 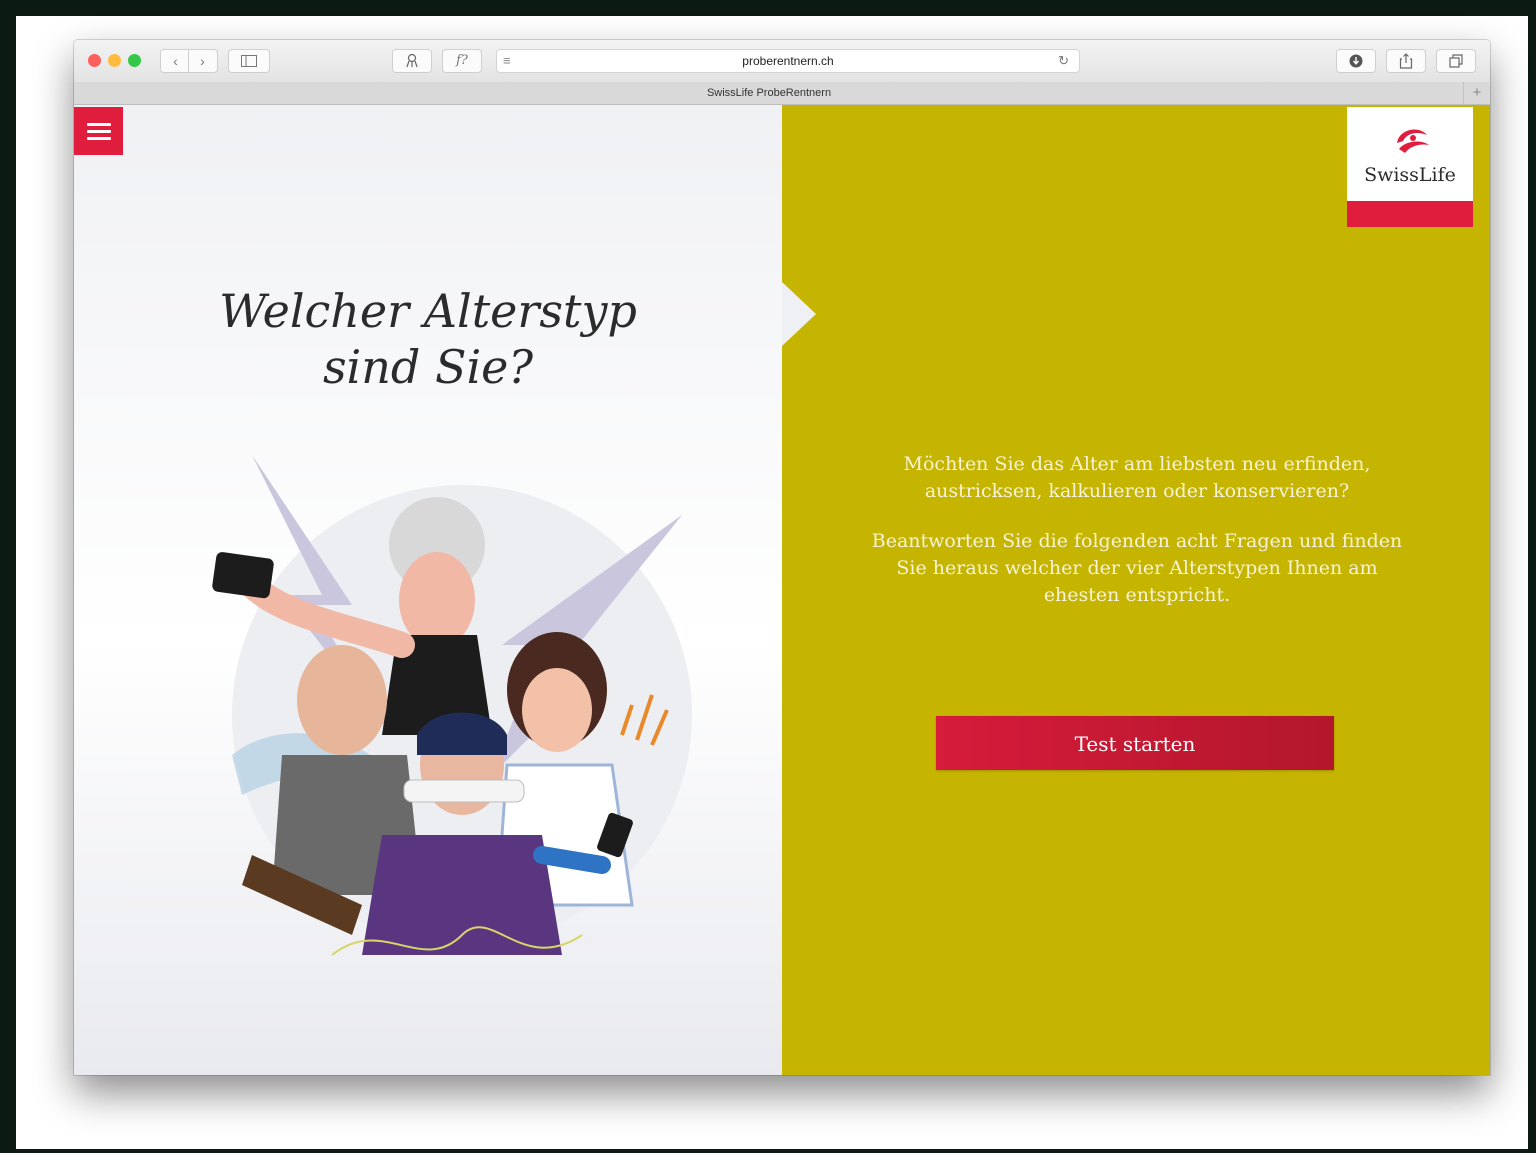 What do you see at coordinates (769, 93) in the screenshot?
I see `tab-active: SwissLife ProbeRentnern` at bounding box center [769, 93].